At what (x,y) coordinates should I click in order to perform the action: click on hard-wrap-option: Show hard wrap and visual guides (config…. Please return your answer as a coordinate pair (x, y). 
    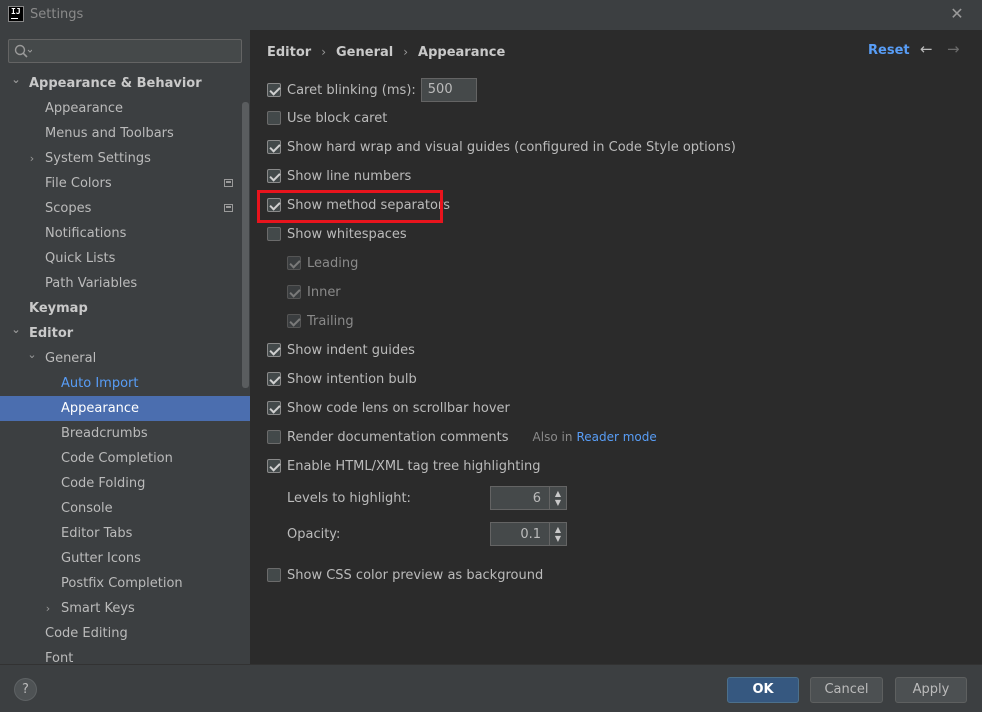
    Looking at the image, I should click on (501, 147).